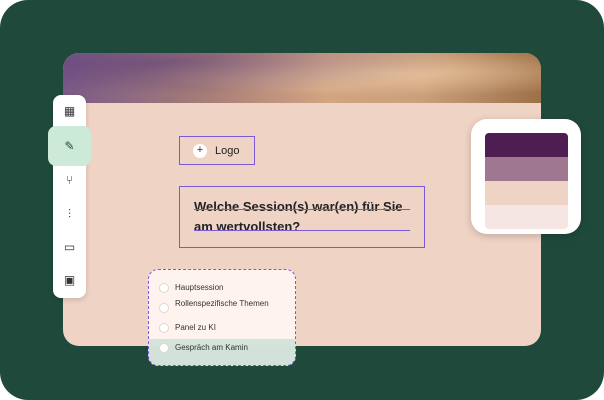 The width and height of the screenshot is (604, 400). What do you see at coordinates (211, 347) in the screenshot?
I see `option-label: Gespräch am Kamin` at bounding box center [211, 347].